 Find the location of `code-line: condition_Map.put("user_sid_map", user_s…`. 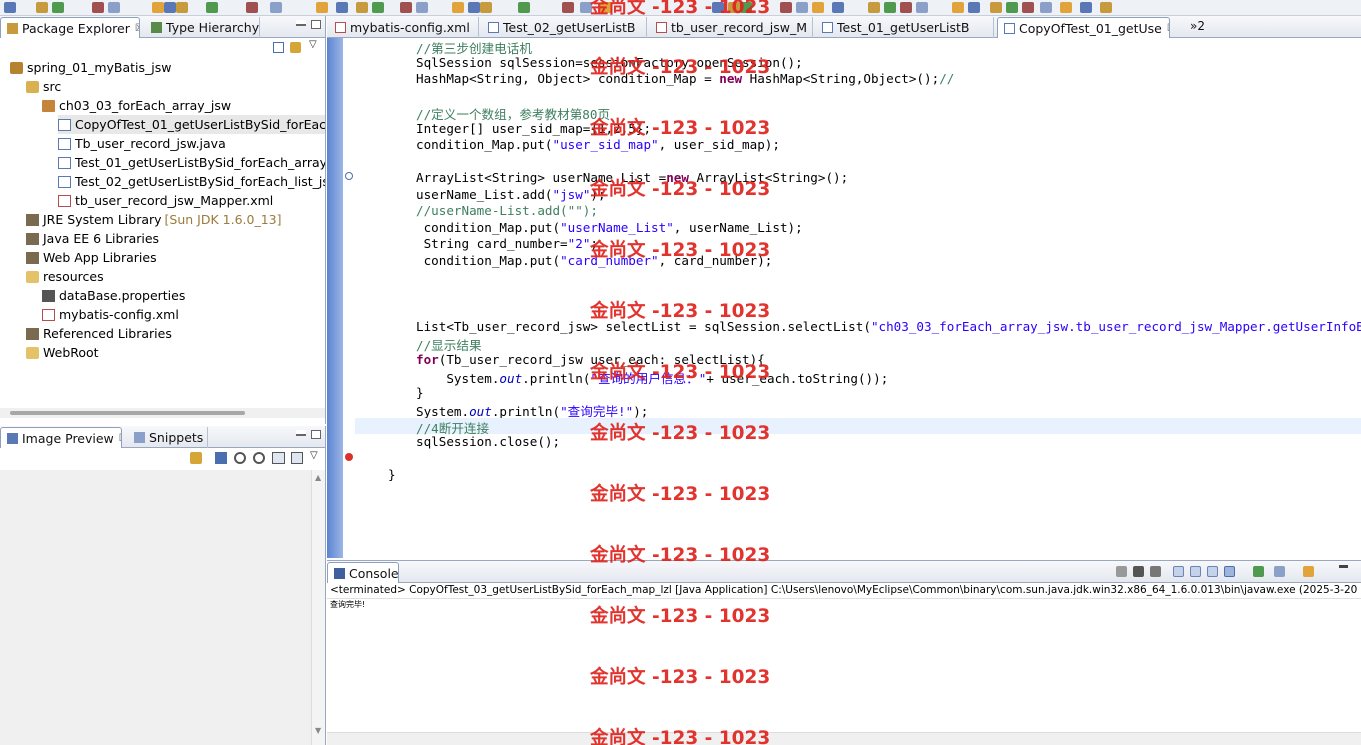

code-line: condition_Map.put("user_sid_map", user_s… is located at coordinates (567, 145).